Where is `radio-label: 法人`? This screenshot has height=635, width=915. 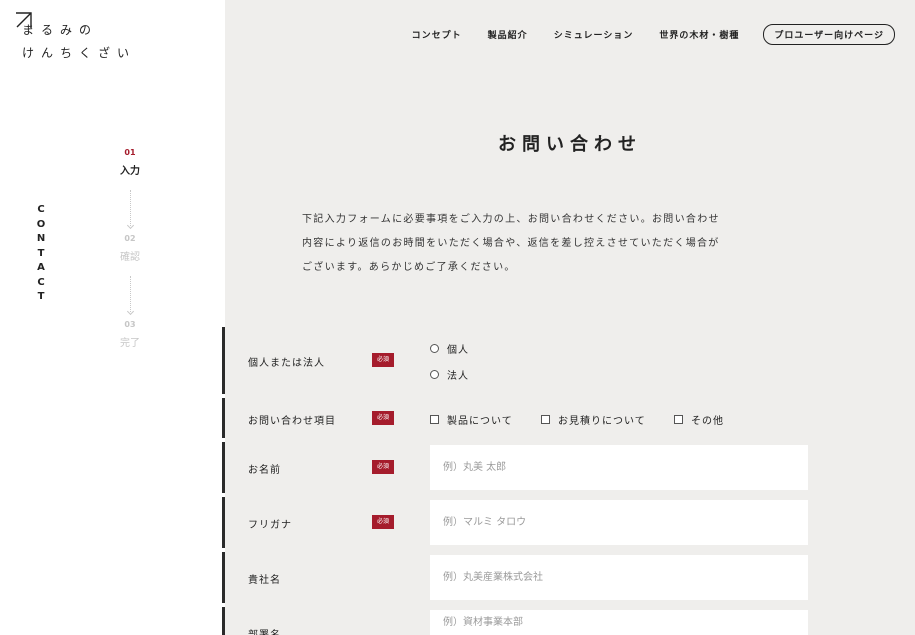 radio-label: 法人 is located at coordinates (458, 376).